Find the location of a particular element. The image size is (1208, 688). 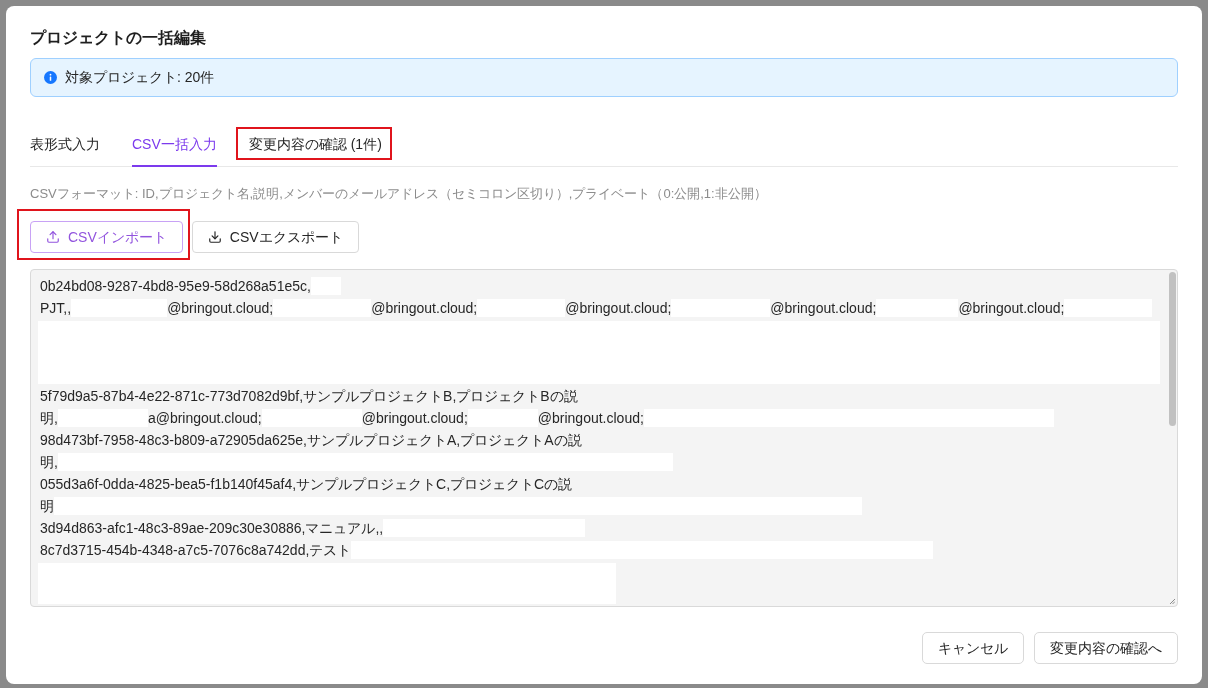

alert-text: 対象プロジェクト: 20件 is located at coordinates (140, 77).